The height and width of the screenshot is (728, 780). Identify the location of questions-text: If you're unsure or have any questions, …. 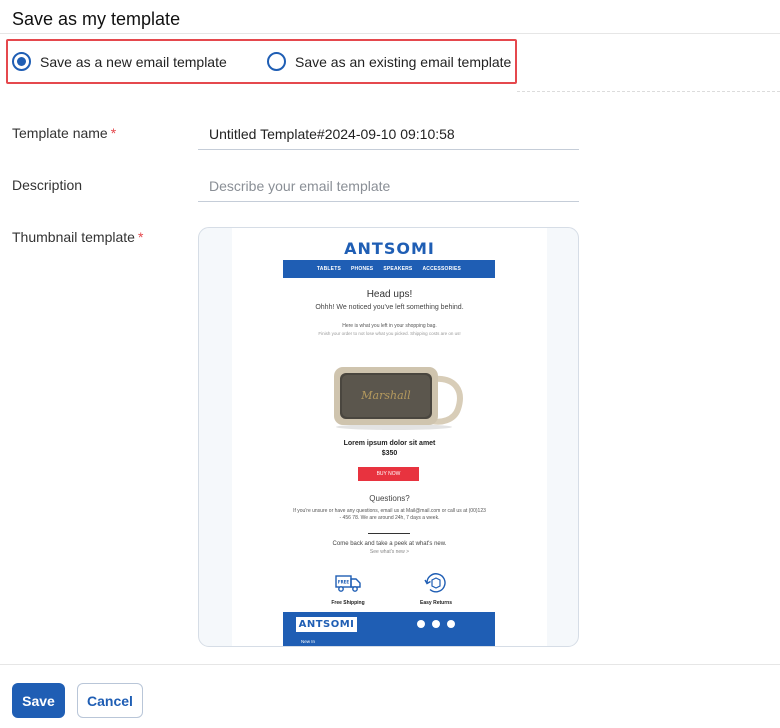
(389, 514).